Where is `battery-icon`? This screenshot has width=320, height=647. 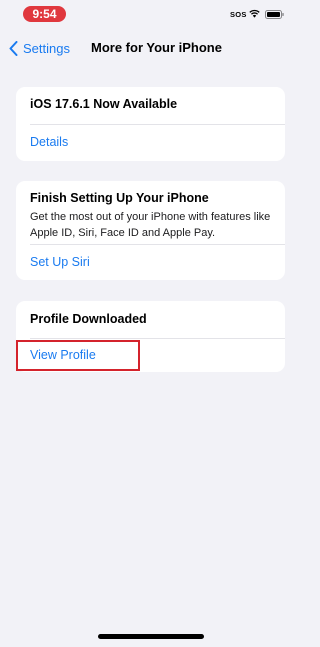
battery-icon is located at coordinates (274, 14).